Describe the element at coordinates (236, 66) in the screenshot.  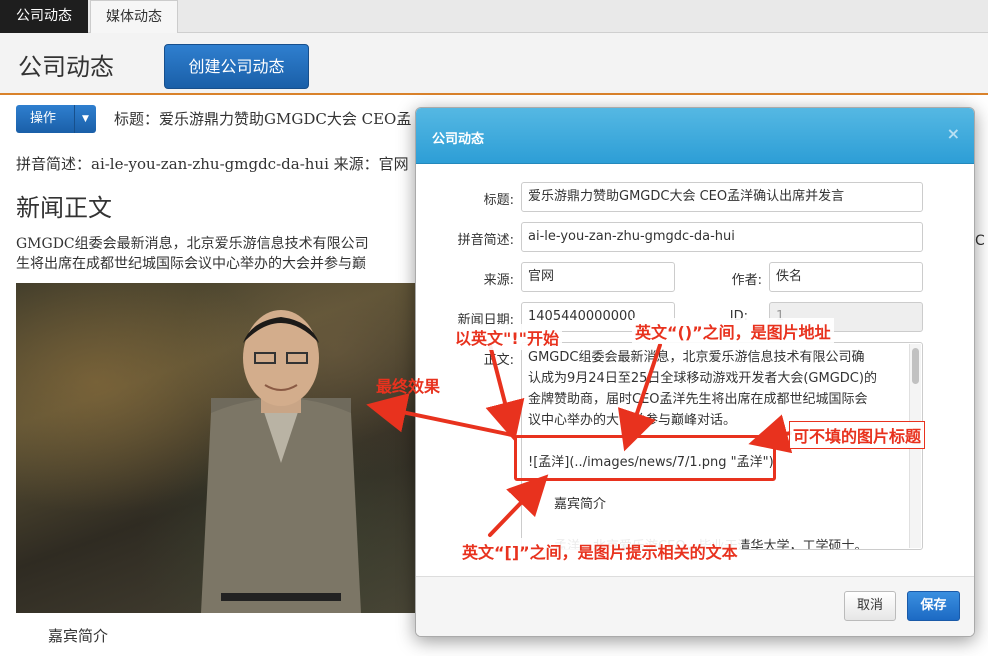
I see `create-news-button: 创建公司动态` at that location.